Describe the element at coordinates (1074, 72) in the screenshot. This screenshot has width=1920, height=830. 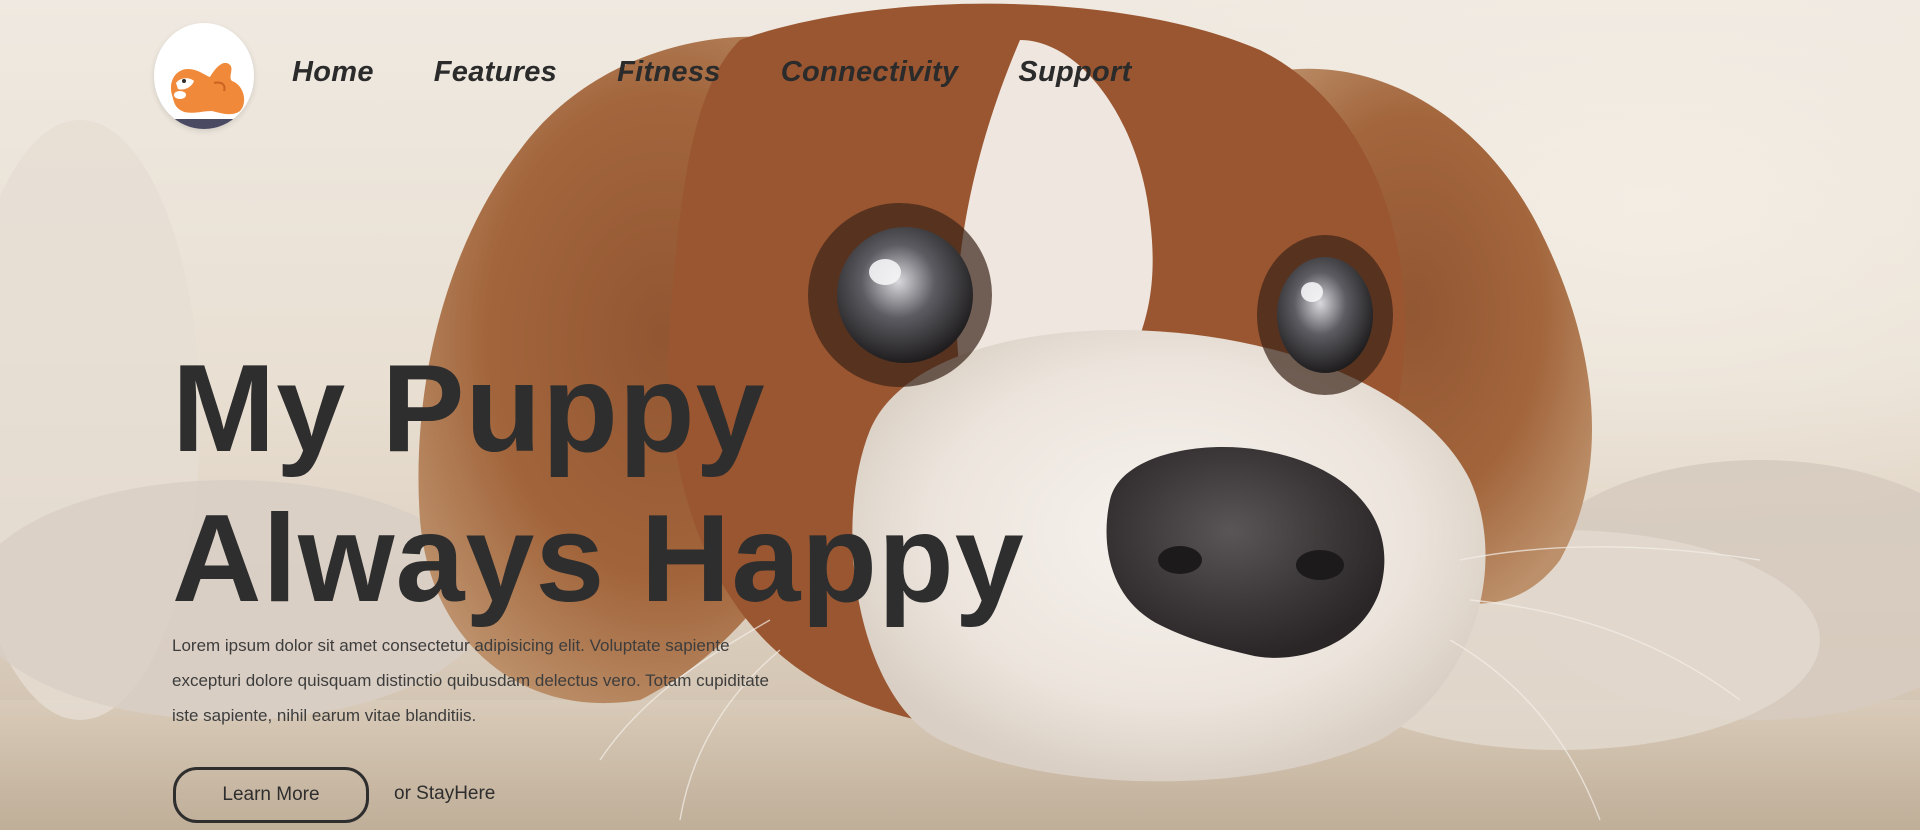
I see `nav-item-support: Support` at that location.